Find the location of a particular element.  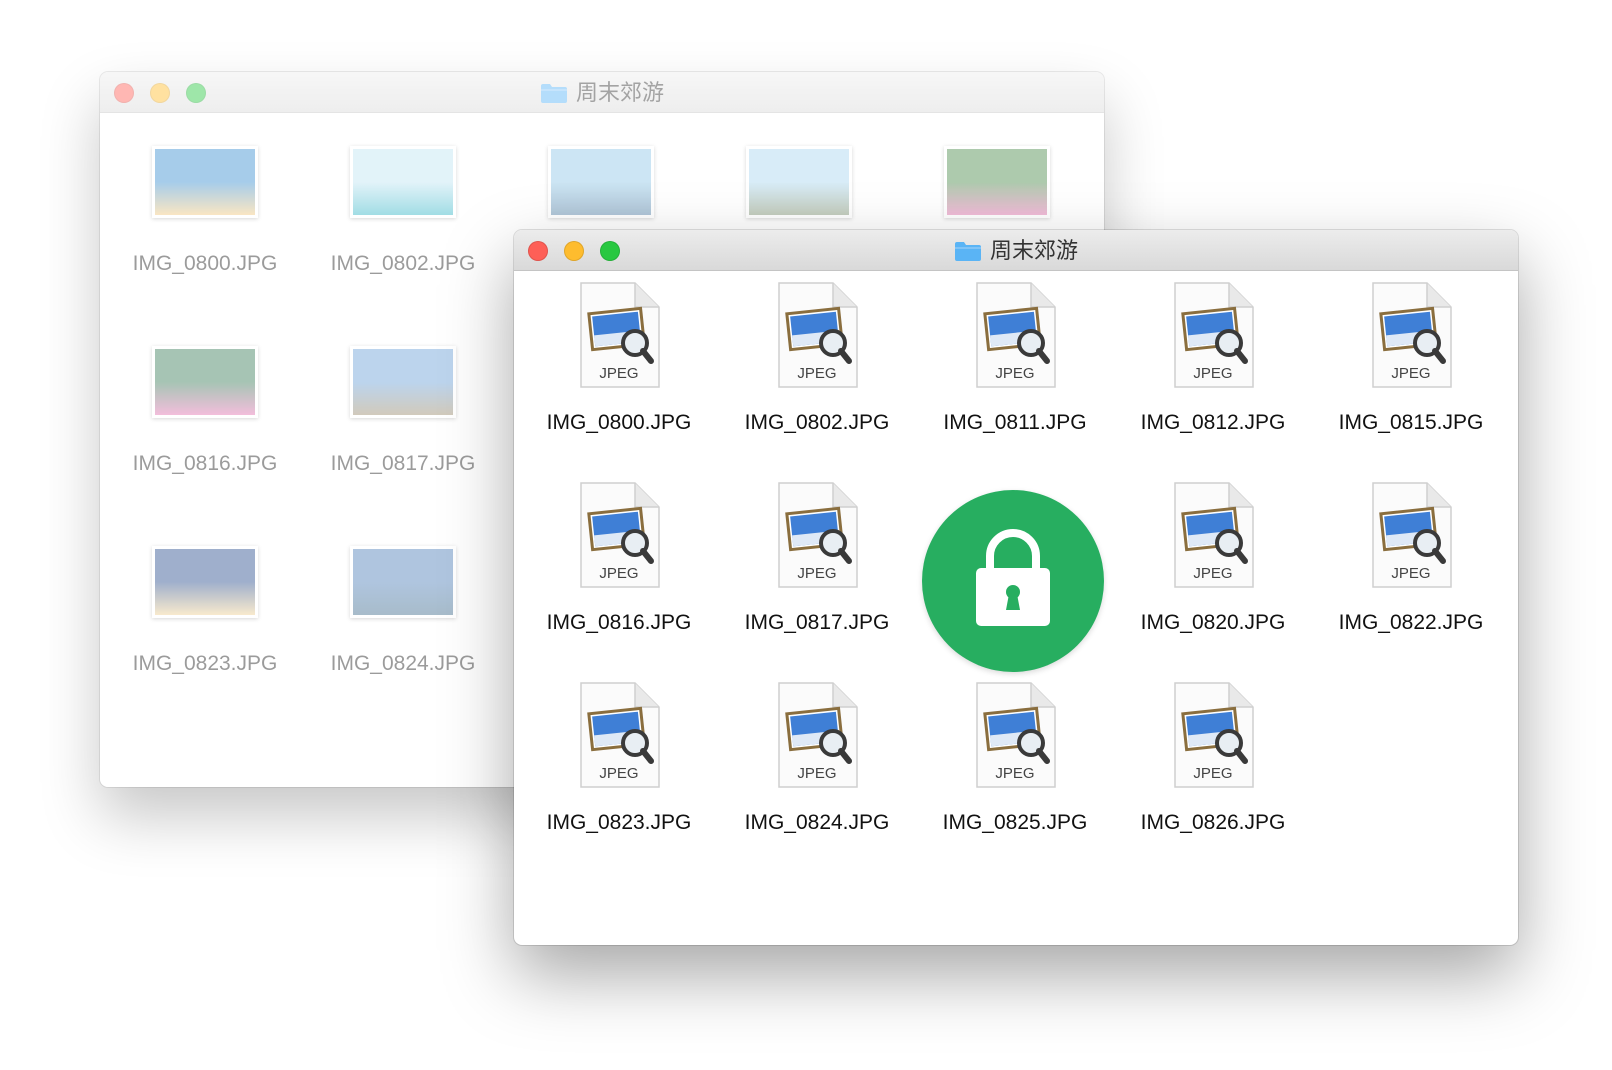

file-item: JPEG IMG_0820.JPG is located at coordinates (1213, 558).